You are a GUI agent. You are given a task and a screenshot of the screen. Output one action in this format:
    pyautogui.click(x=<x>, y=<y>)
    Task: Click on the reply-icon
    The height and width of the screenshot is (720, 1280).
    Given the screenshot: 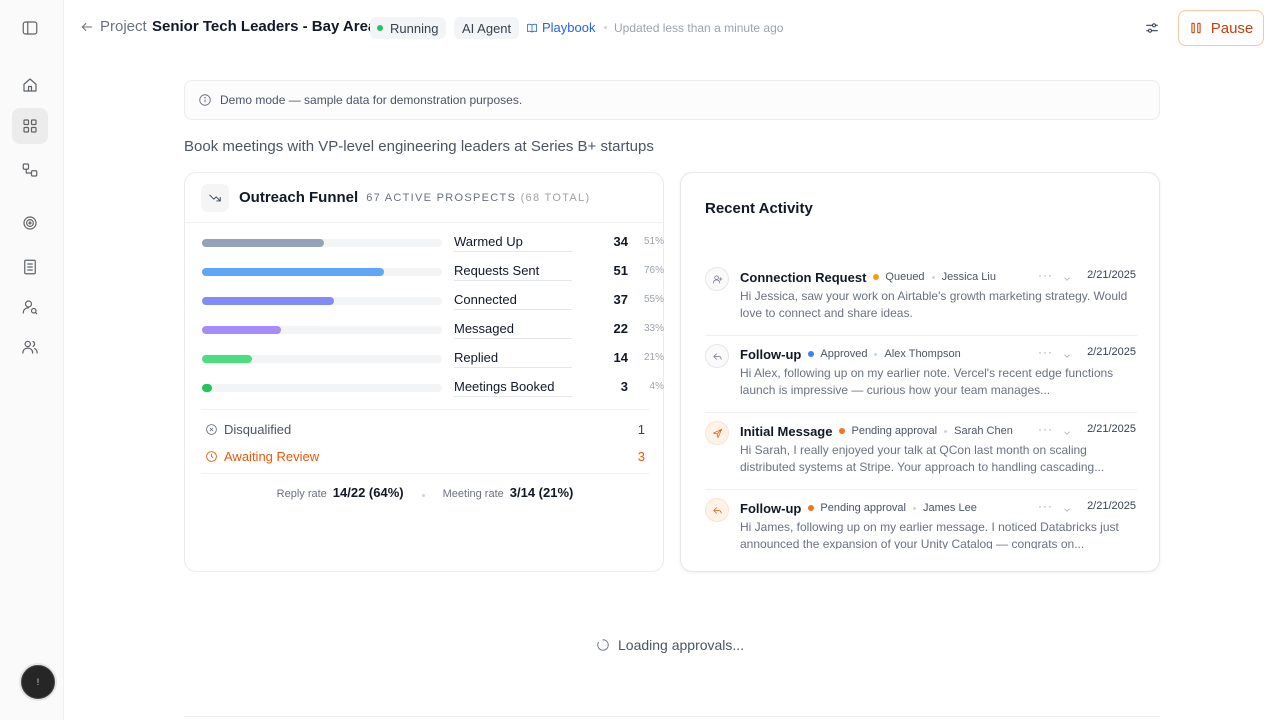 What is the action you would take?
    pyautogui.click(x=717, y=356)
    